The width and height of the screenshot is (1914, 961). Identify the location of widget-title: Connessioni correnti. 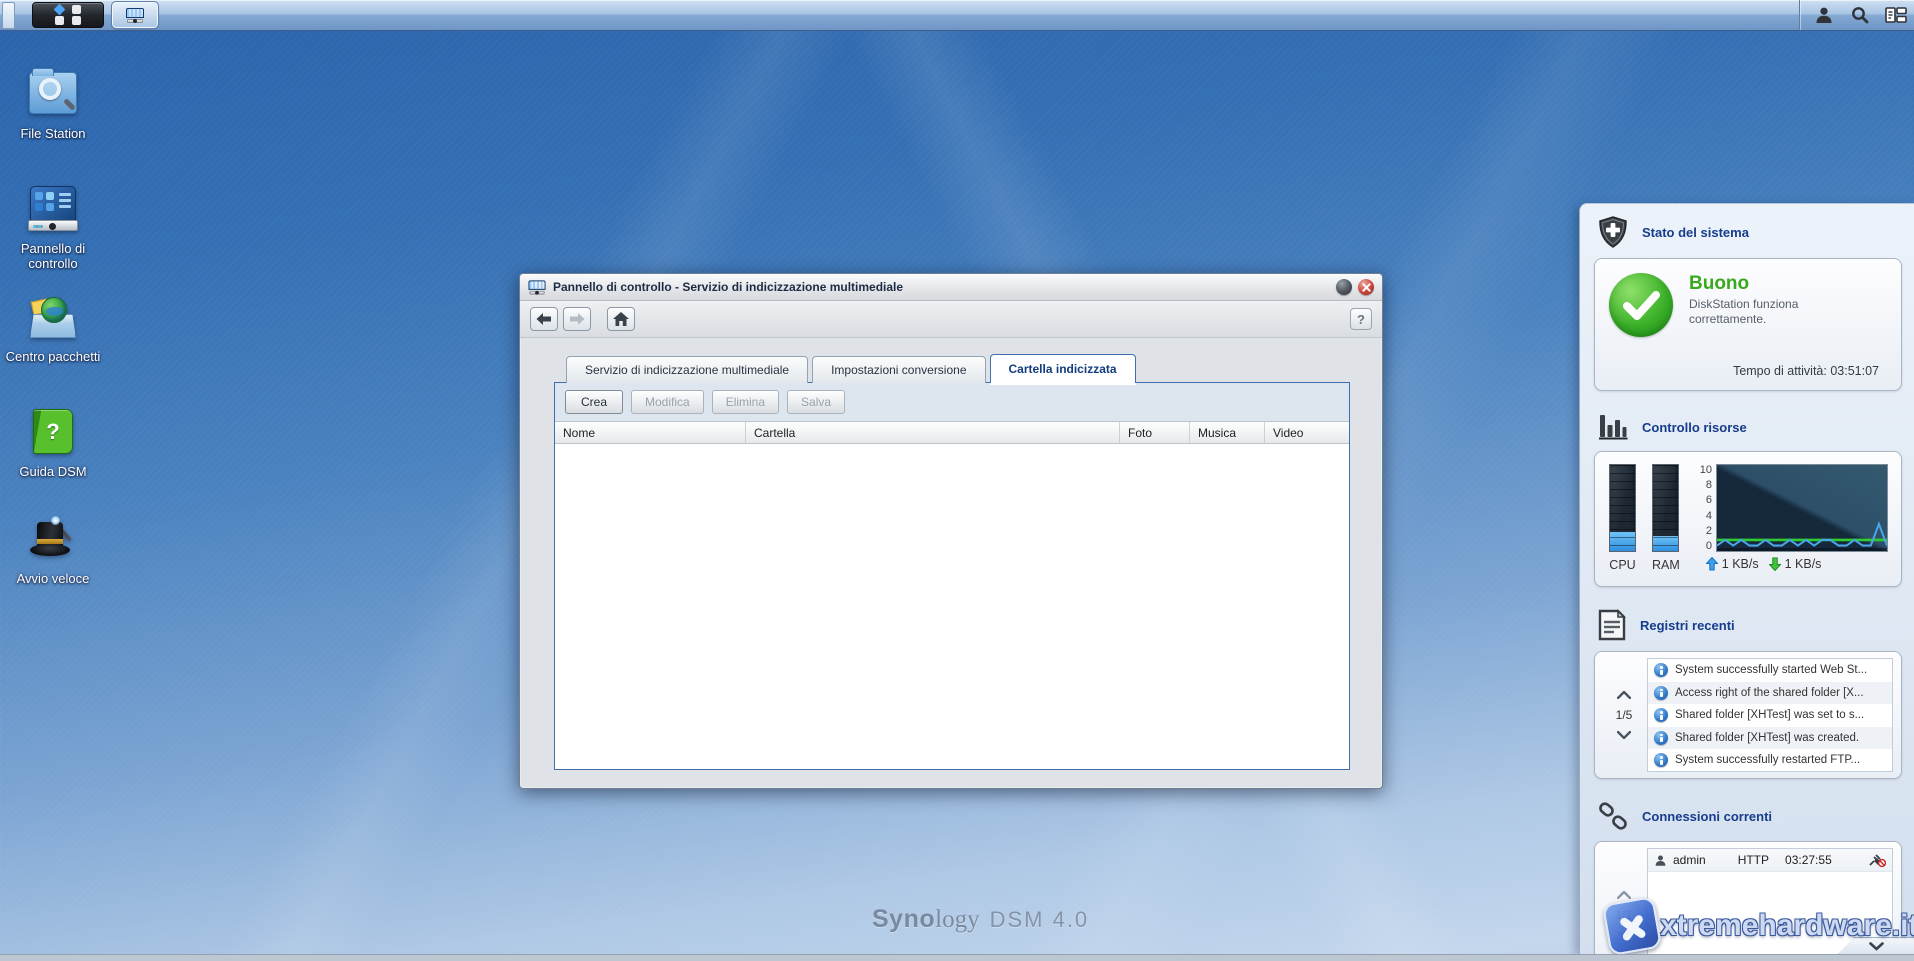
(1707, 816).